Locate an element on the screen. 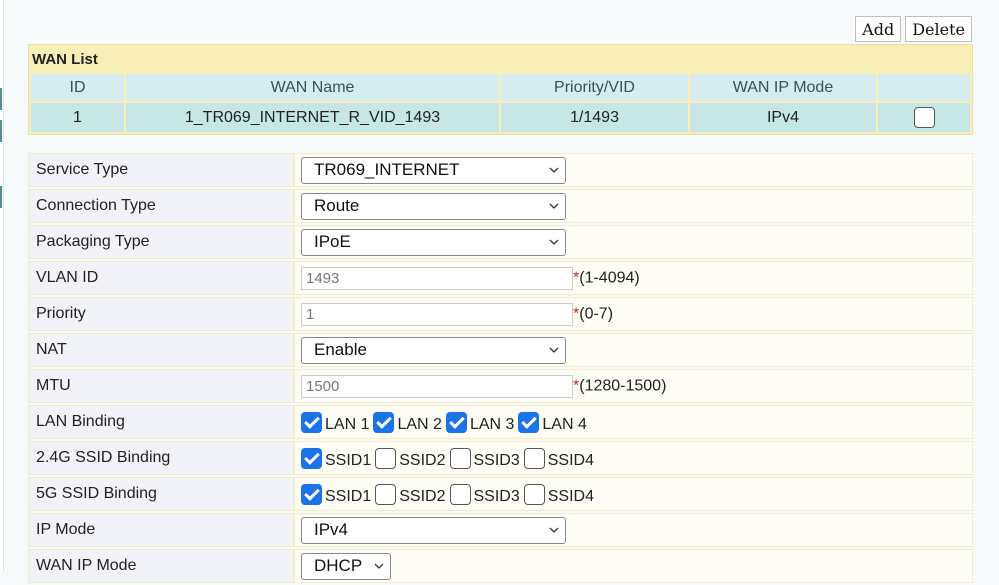  connection-type-value: Route is located at coordinates (337, 205).